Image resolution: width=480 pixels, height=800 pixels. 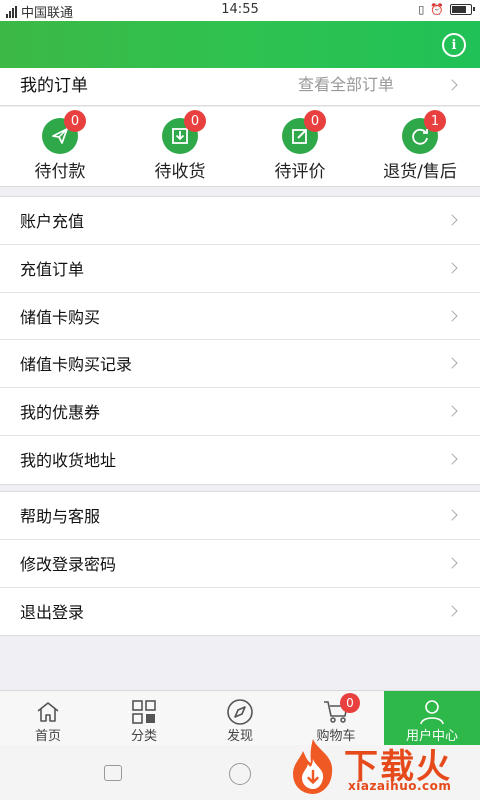 I want to click on menu-item-label: 储值卡购买, so click(x=60, y=317).